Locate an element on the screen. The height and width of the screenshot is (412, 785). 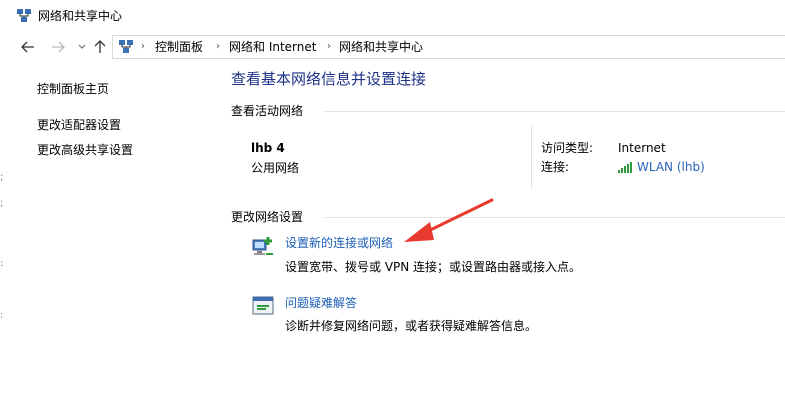
wlan-connection-label: WLAN (lhb) is located at coordinates (671, 167).